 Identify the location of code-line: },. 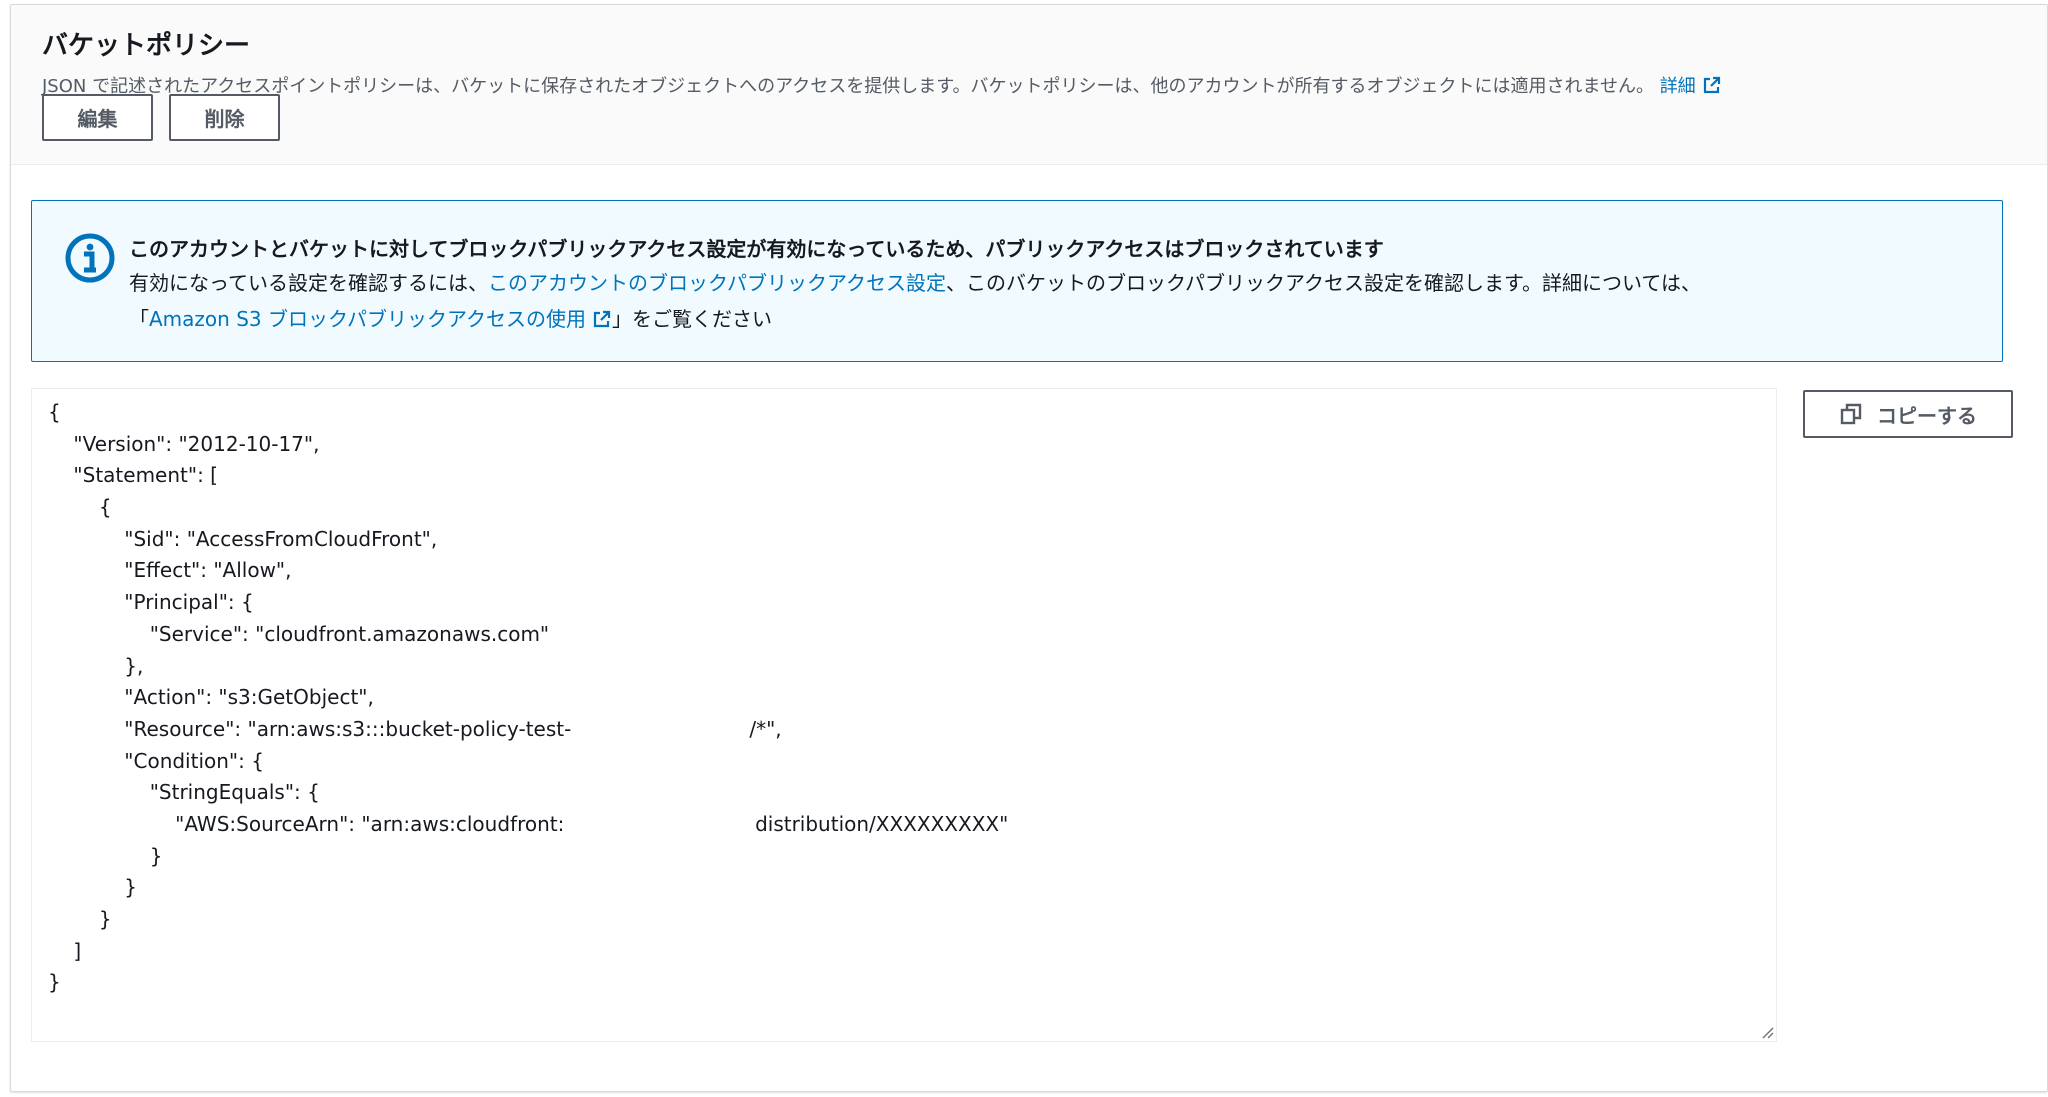
(96, 665).